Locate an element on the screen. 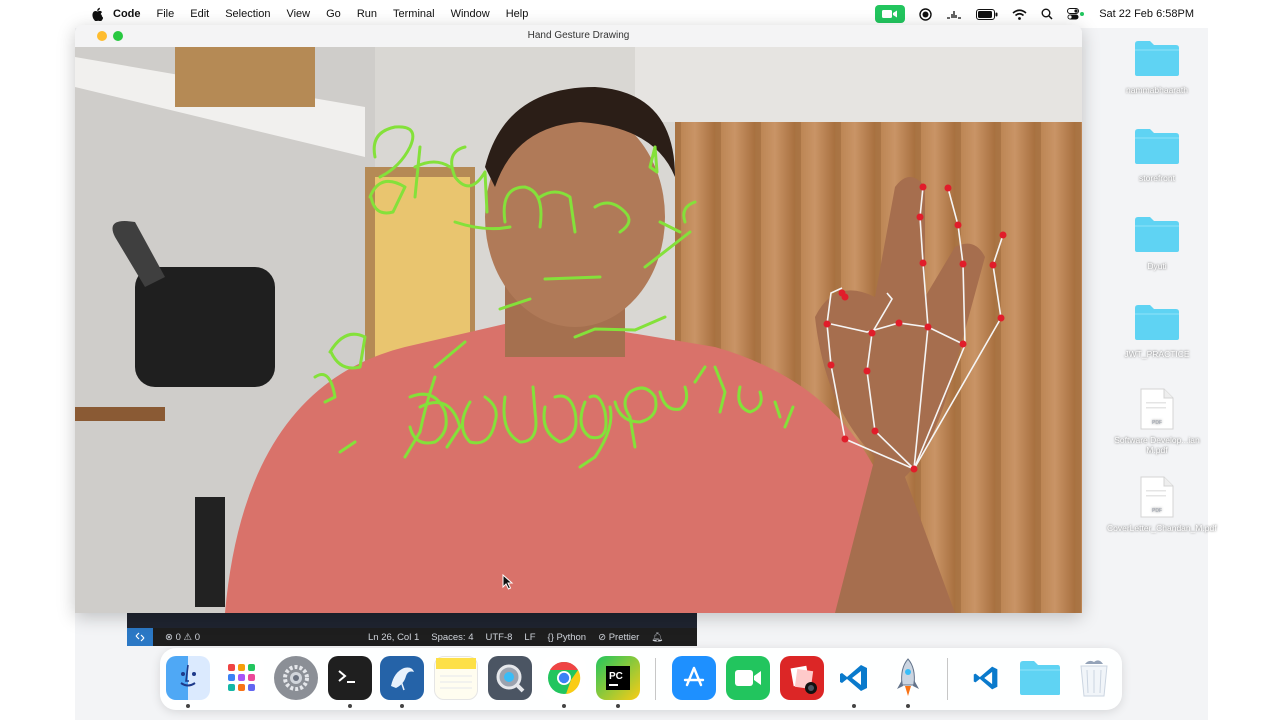 Image resolution: width=1280 pixels, height=720 pixels. window-titlebar: Hand Gesture Drawing is located at coordinates (578, 36).